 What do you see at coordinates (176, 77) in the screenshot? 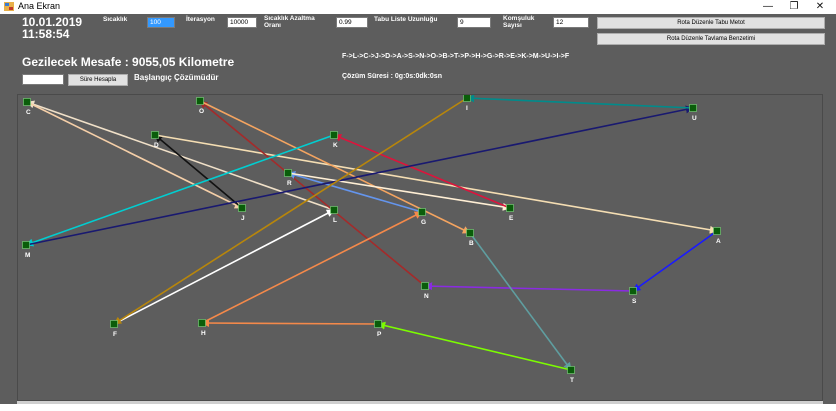
I see `start-solution-label: Başlangıç Çözümüdür` at bounding box center [176, 77].